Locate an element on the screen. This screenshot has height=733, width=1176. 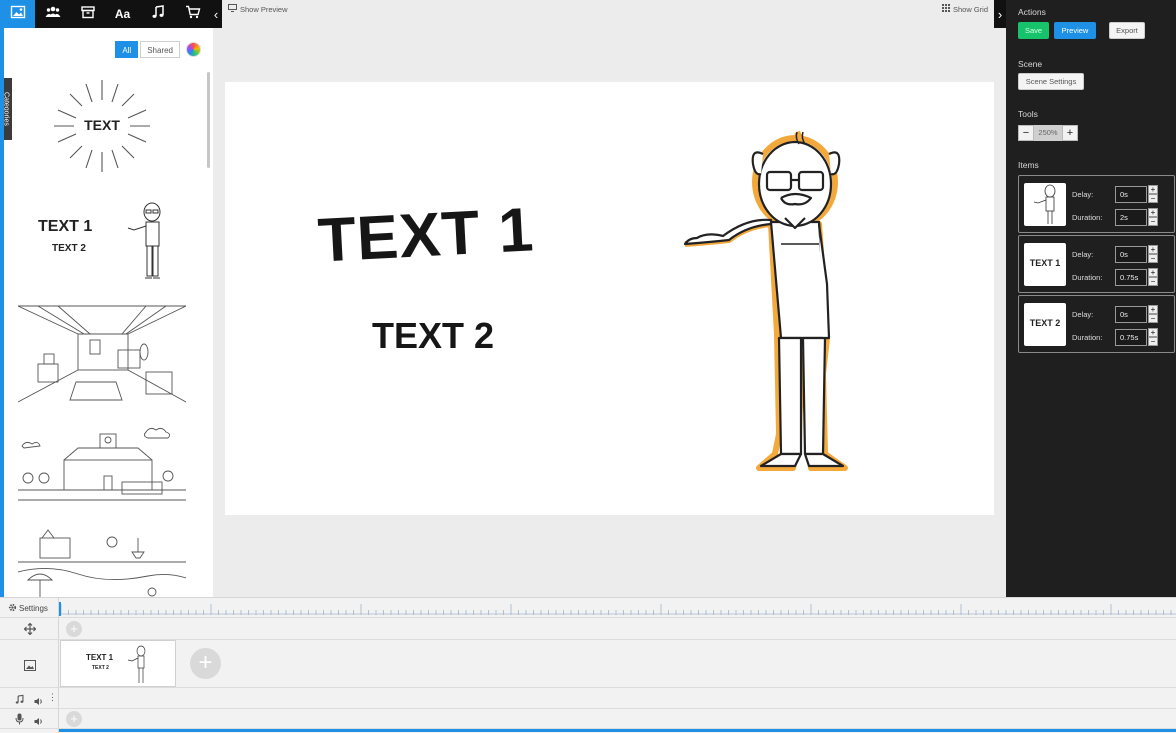
gear-icon is located at coordinates (12, 608).